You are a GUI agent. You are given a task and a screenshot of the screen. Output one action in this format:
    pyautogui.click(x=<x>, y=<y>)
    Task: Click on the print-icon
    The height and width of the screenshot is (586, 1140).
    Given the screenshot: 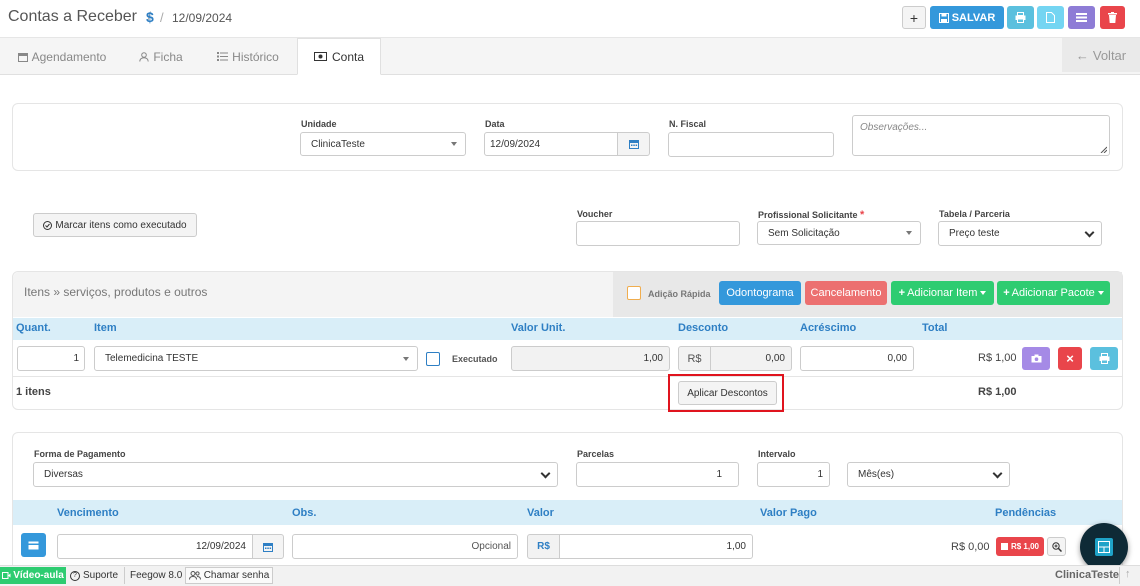 What is the action you would take?
    pyautogui.click(x=1020, y=17)
    